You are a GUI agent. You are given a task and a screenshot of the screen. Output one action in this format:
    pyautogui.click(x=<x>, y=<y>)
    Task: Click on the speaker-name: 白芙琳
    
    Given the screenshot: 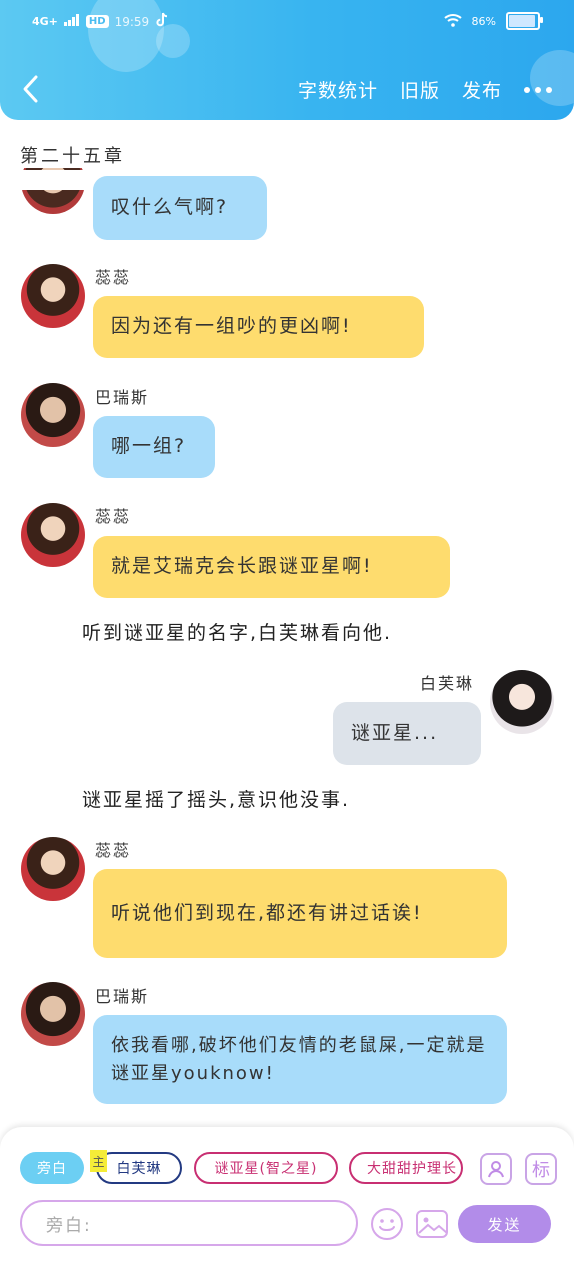 What is the action you would take?
    pyautogui.click(x=447, y=683)
    